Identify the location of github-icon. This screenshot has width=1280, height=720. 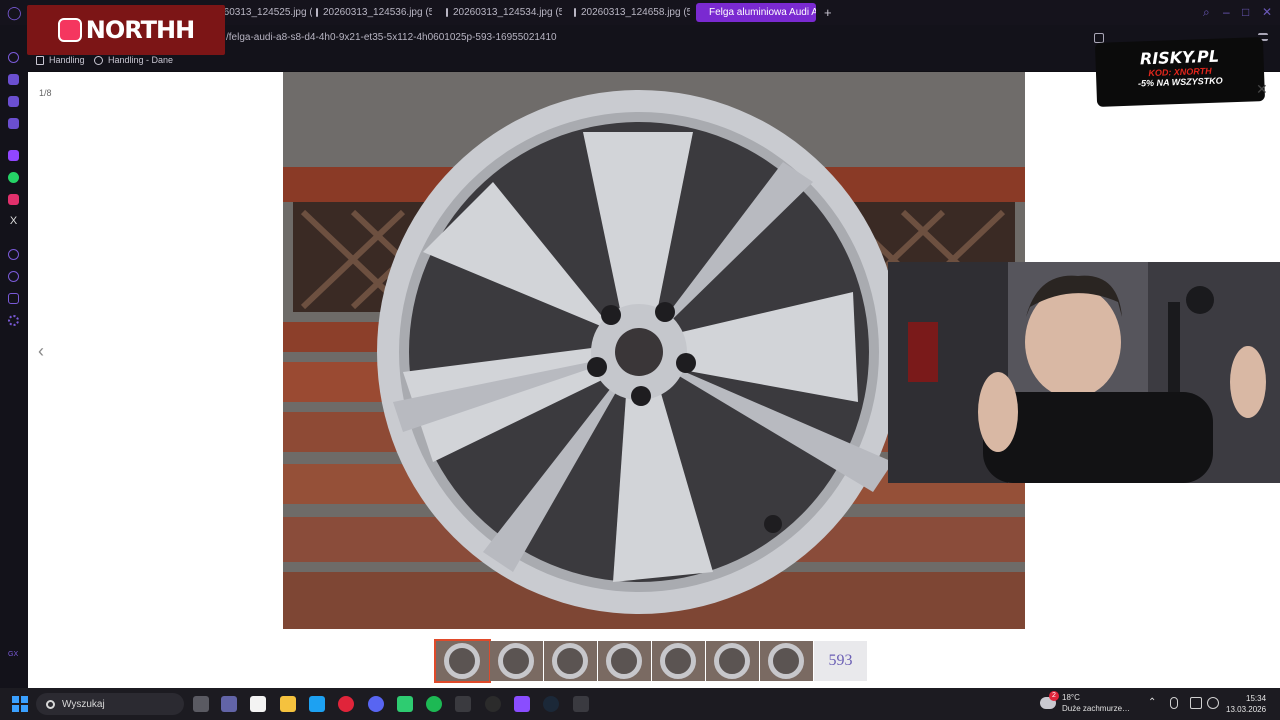
(493, 704).